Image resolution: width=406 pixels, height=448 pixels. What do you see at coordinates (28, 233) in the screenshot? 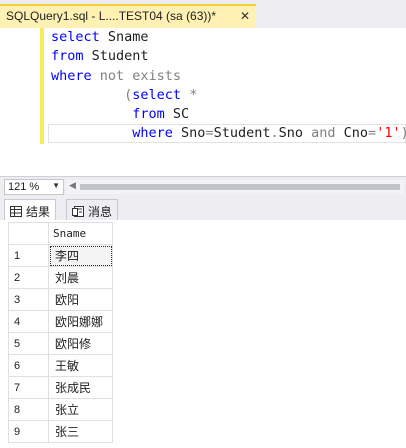
I see `grid-corner` at bounding box center [28, 233].